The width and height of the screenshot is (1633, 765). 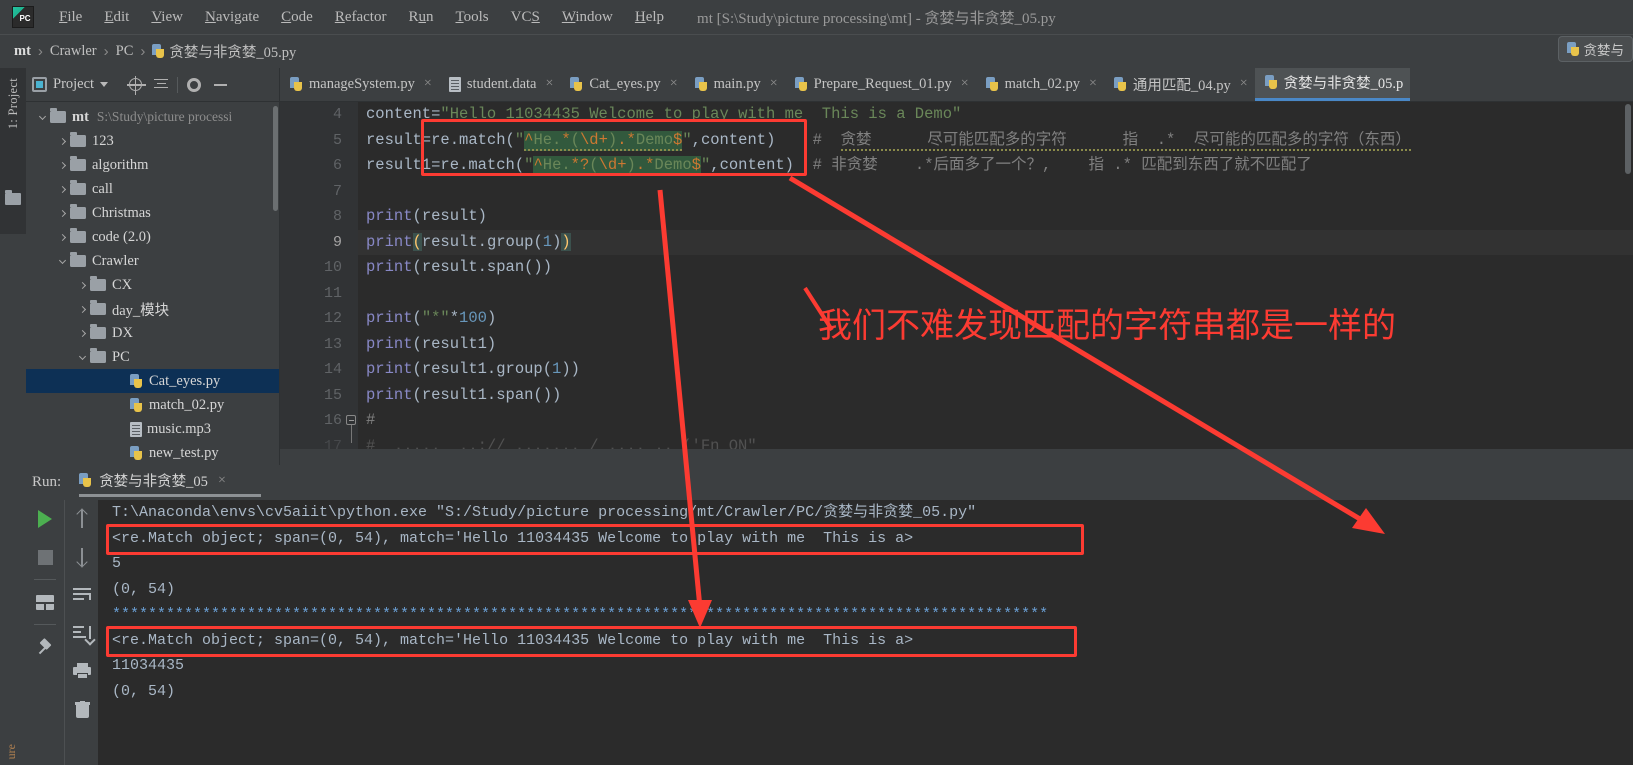 What do you see at coordinates (956, 425) in the screenshot?
I see `code-line: 16 #` at bounding box center [956, 425].